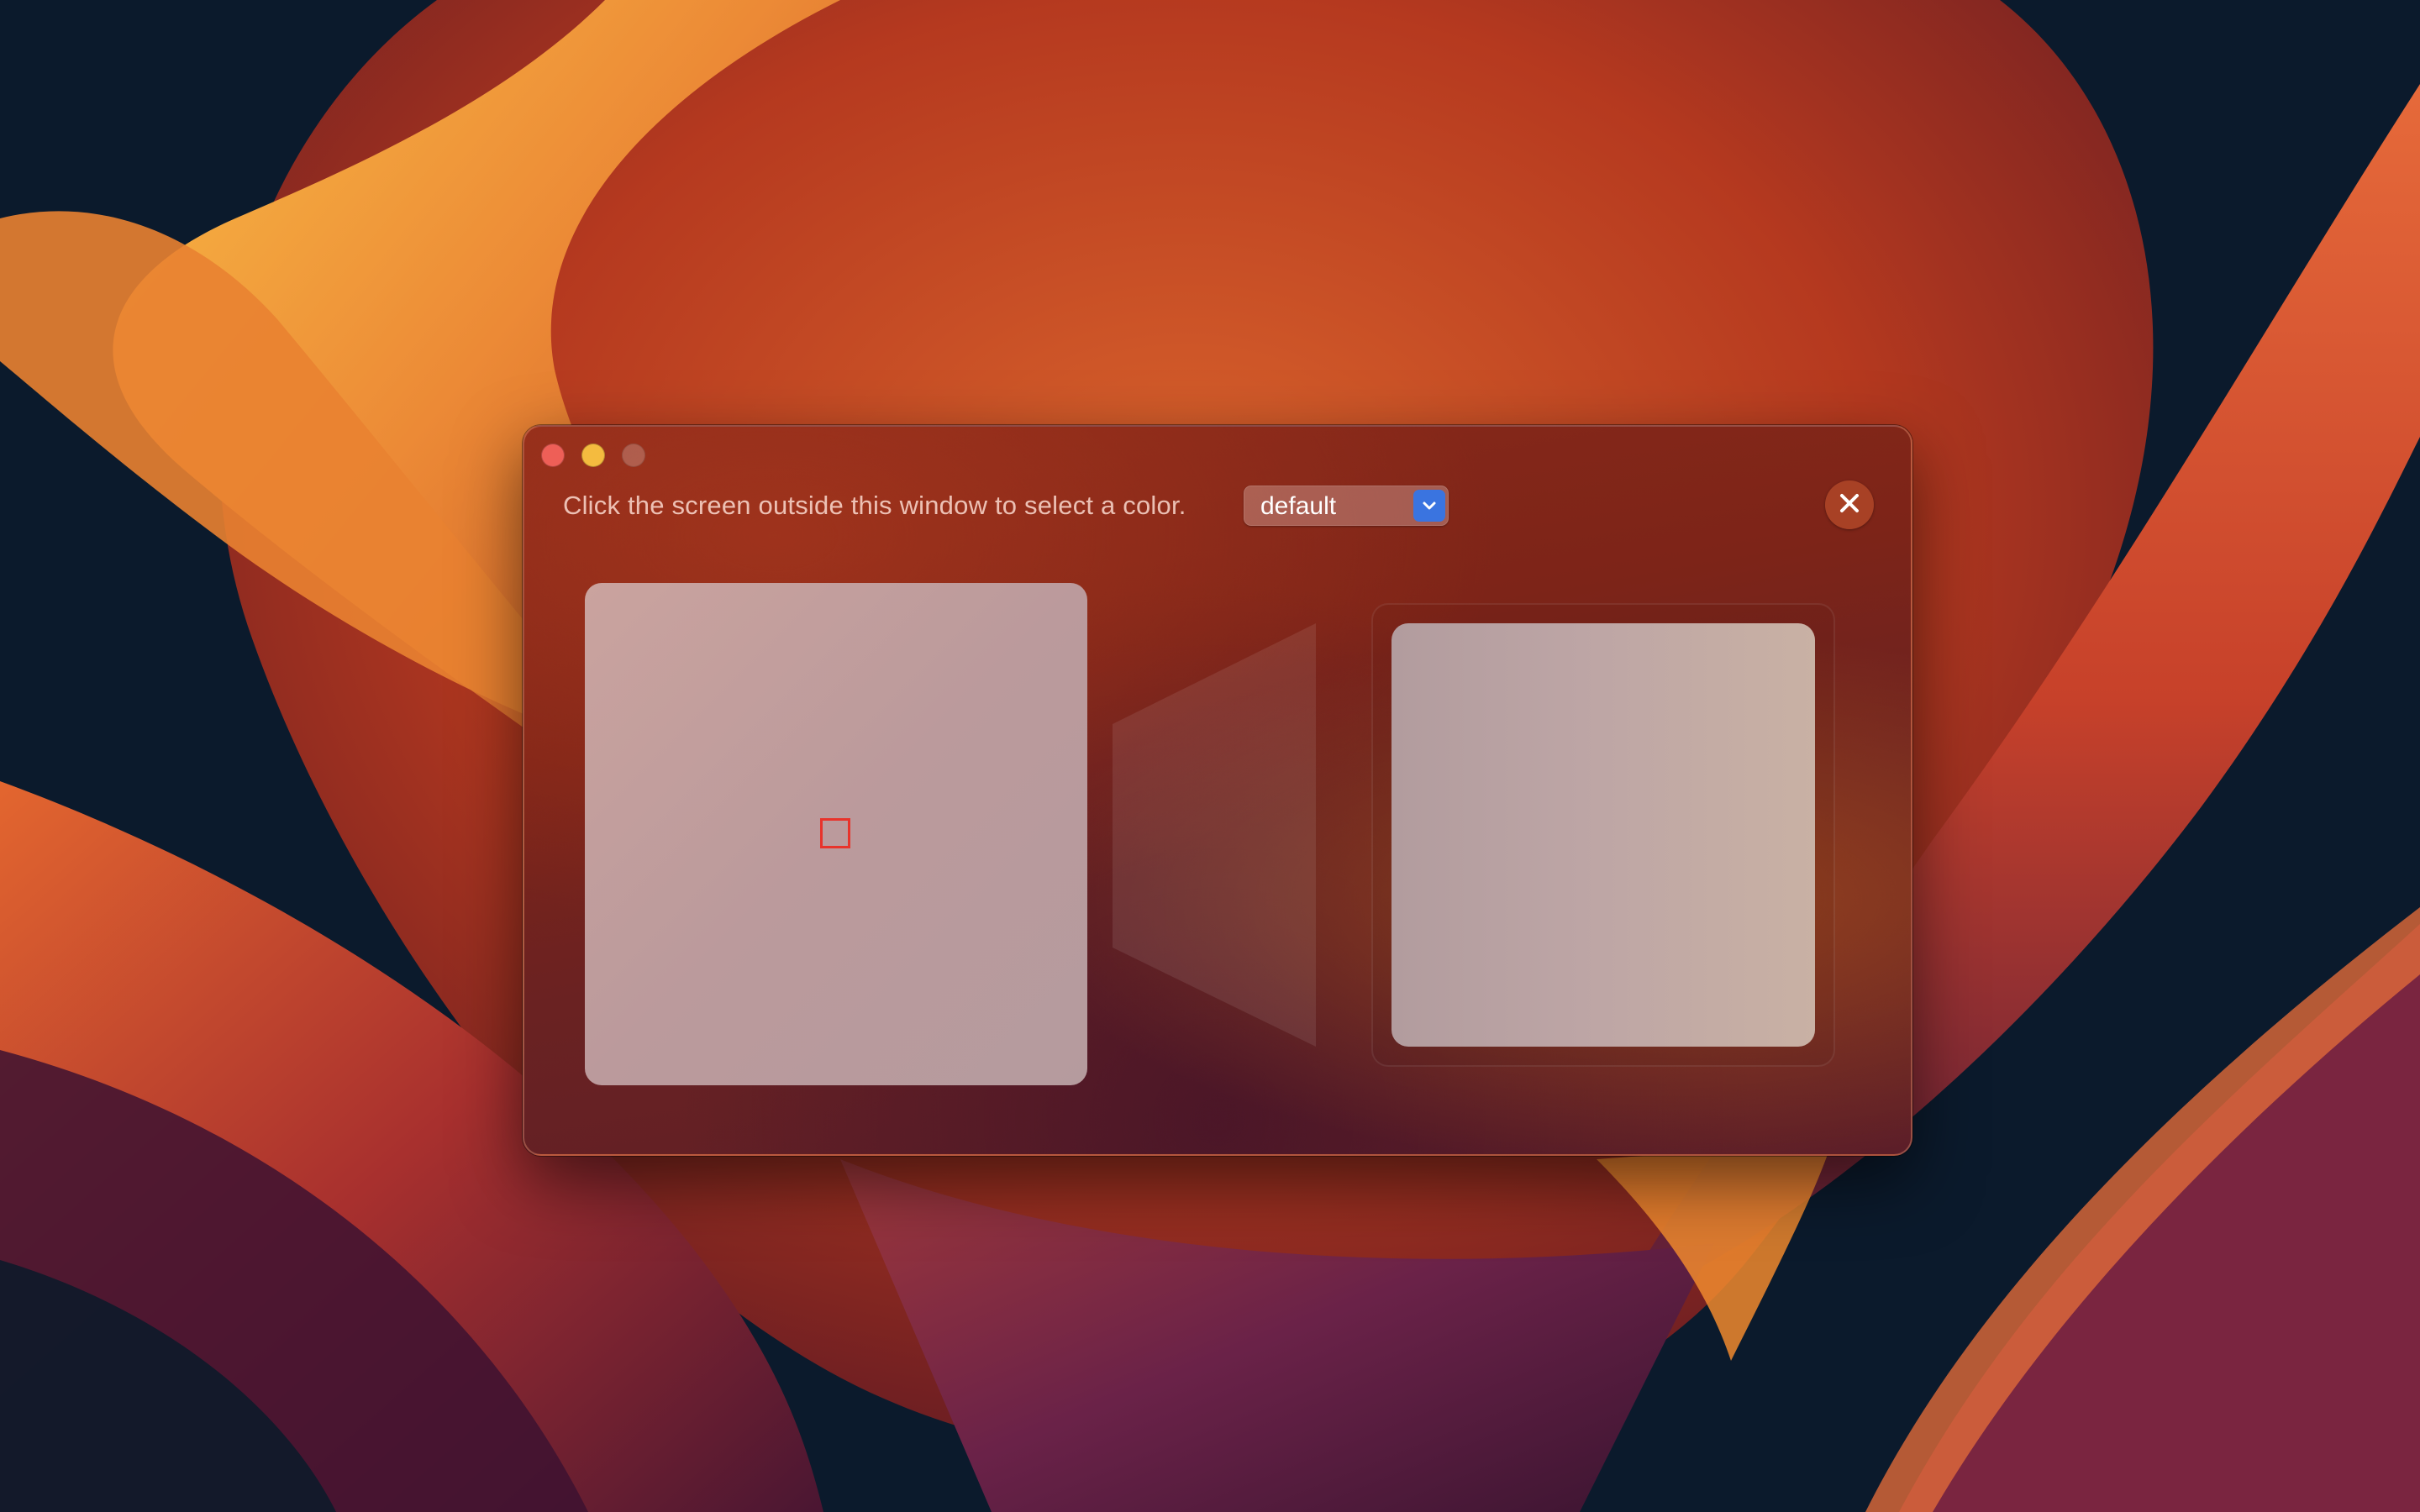 The width and height of the screenshot is (2420, 1512). What do you see at coordinates (553, 455) in the screenshot?
I see `window-close-button` at bounding box center [553, 455].